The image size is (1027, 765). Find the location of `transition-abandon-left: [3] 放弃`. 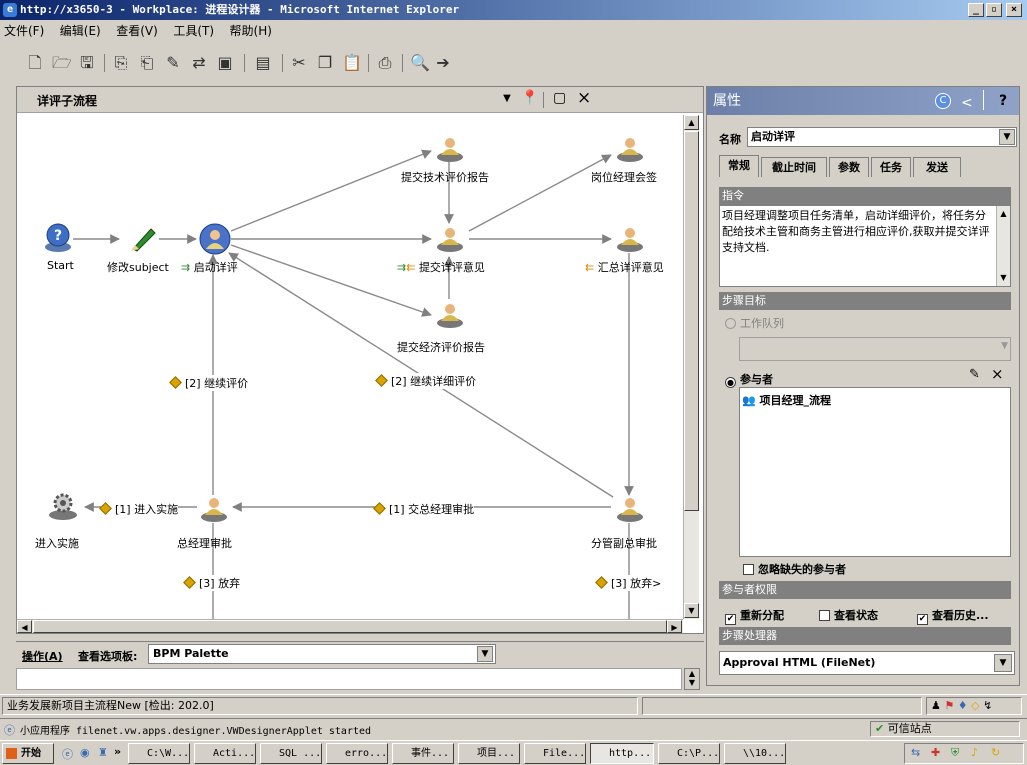

transition-abandon-left: [3] 放弃 is located at coordinates (212, 583).